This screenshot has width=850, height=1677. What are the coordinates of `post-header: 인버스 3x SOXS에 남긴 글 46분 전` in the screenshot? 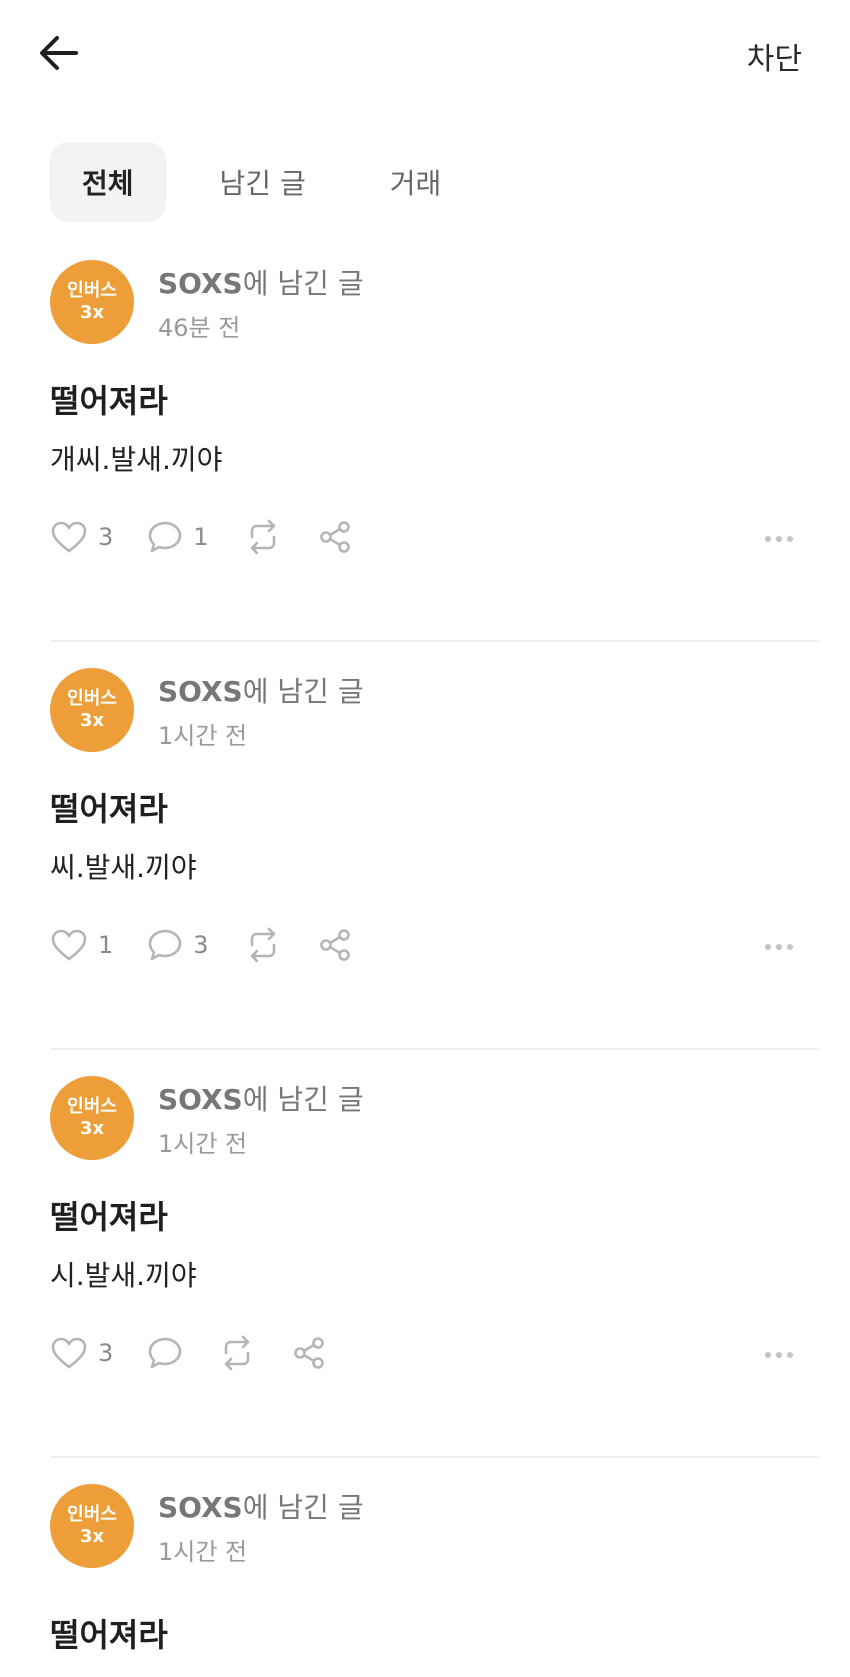 It's located at (400, 298).